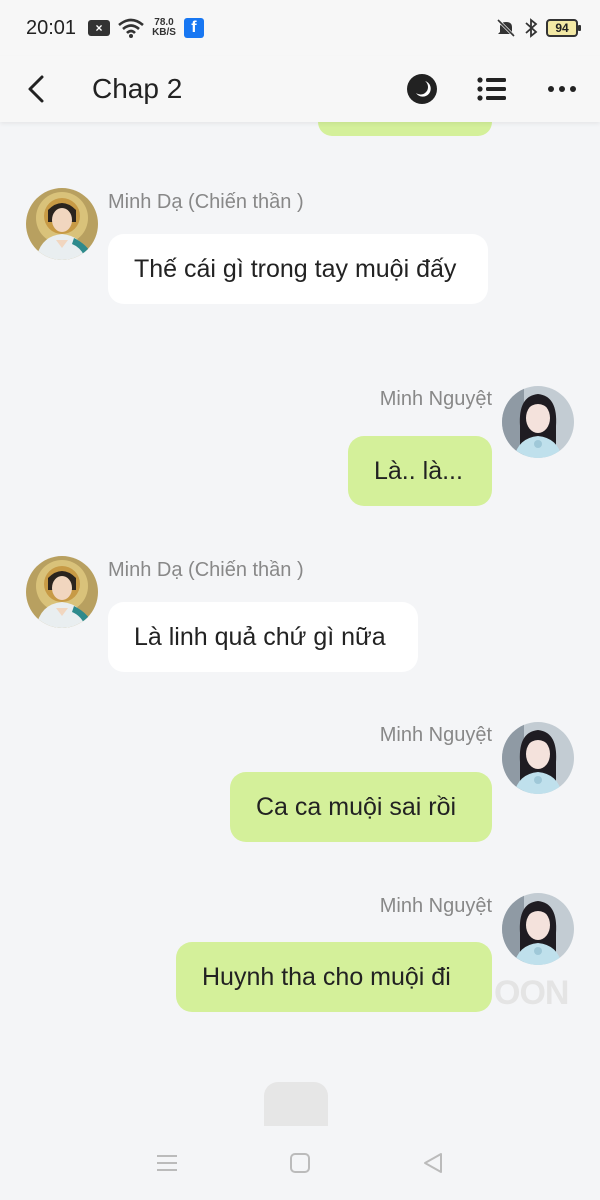 The height and width of the screenshot is (1200, 600). I want to click on facebook-icon: f, so click(193, 28).